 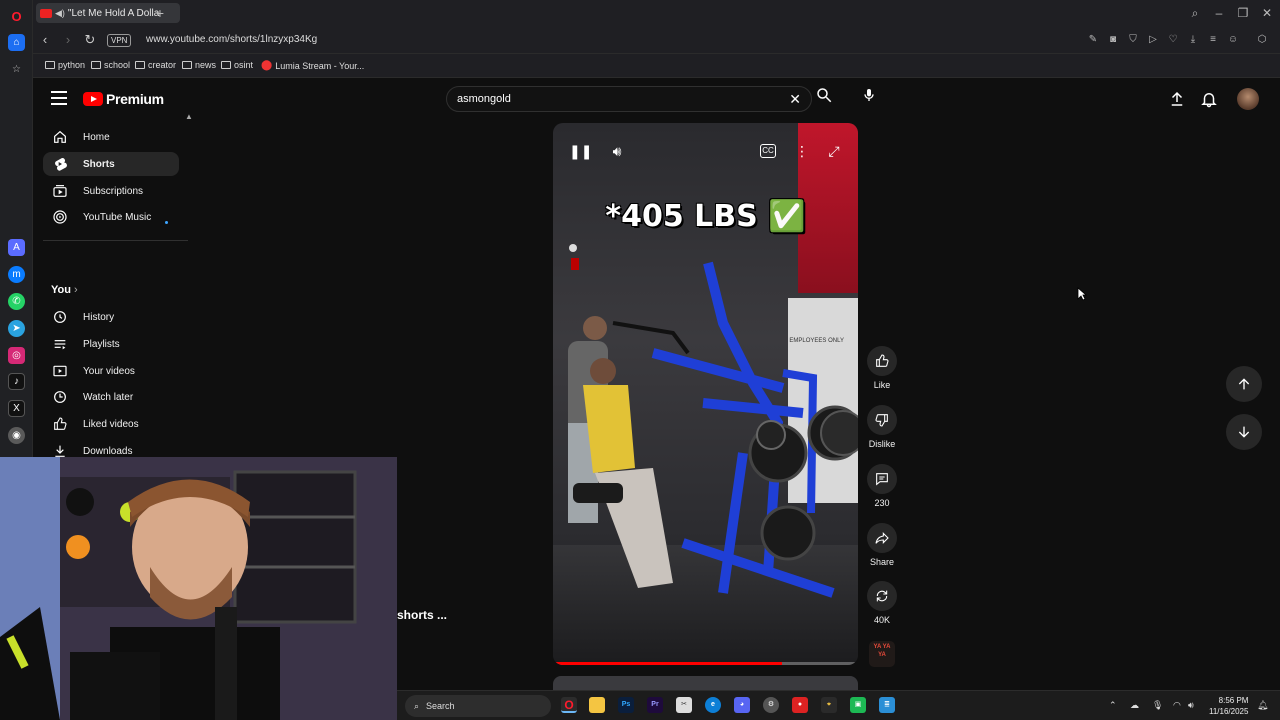 I want to click on obs-red-app-icon: ●, so click(x=800, y=705).